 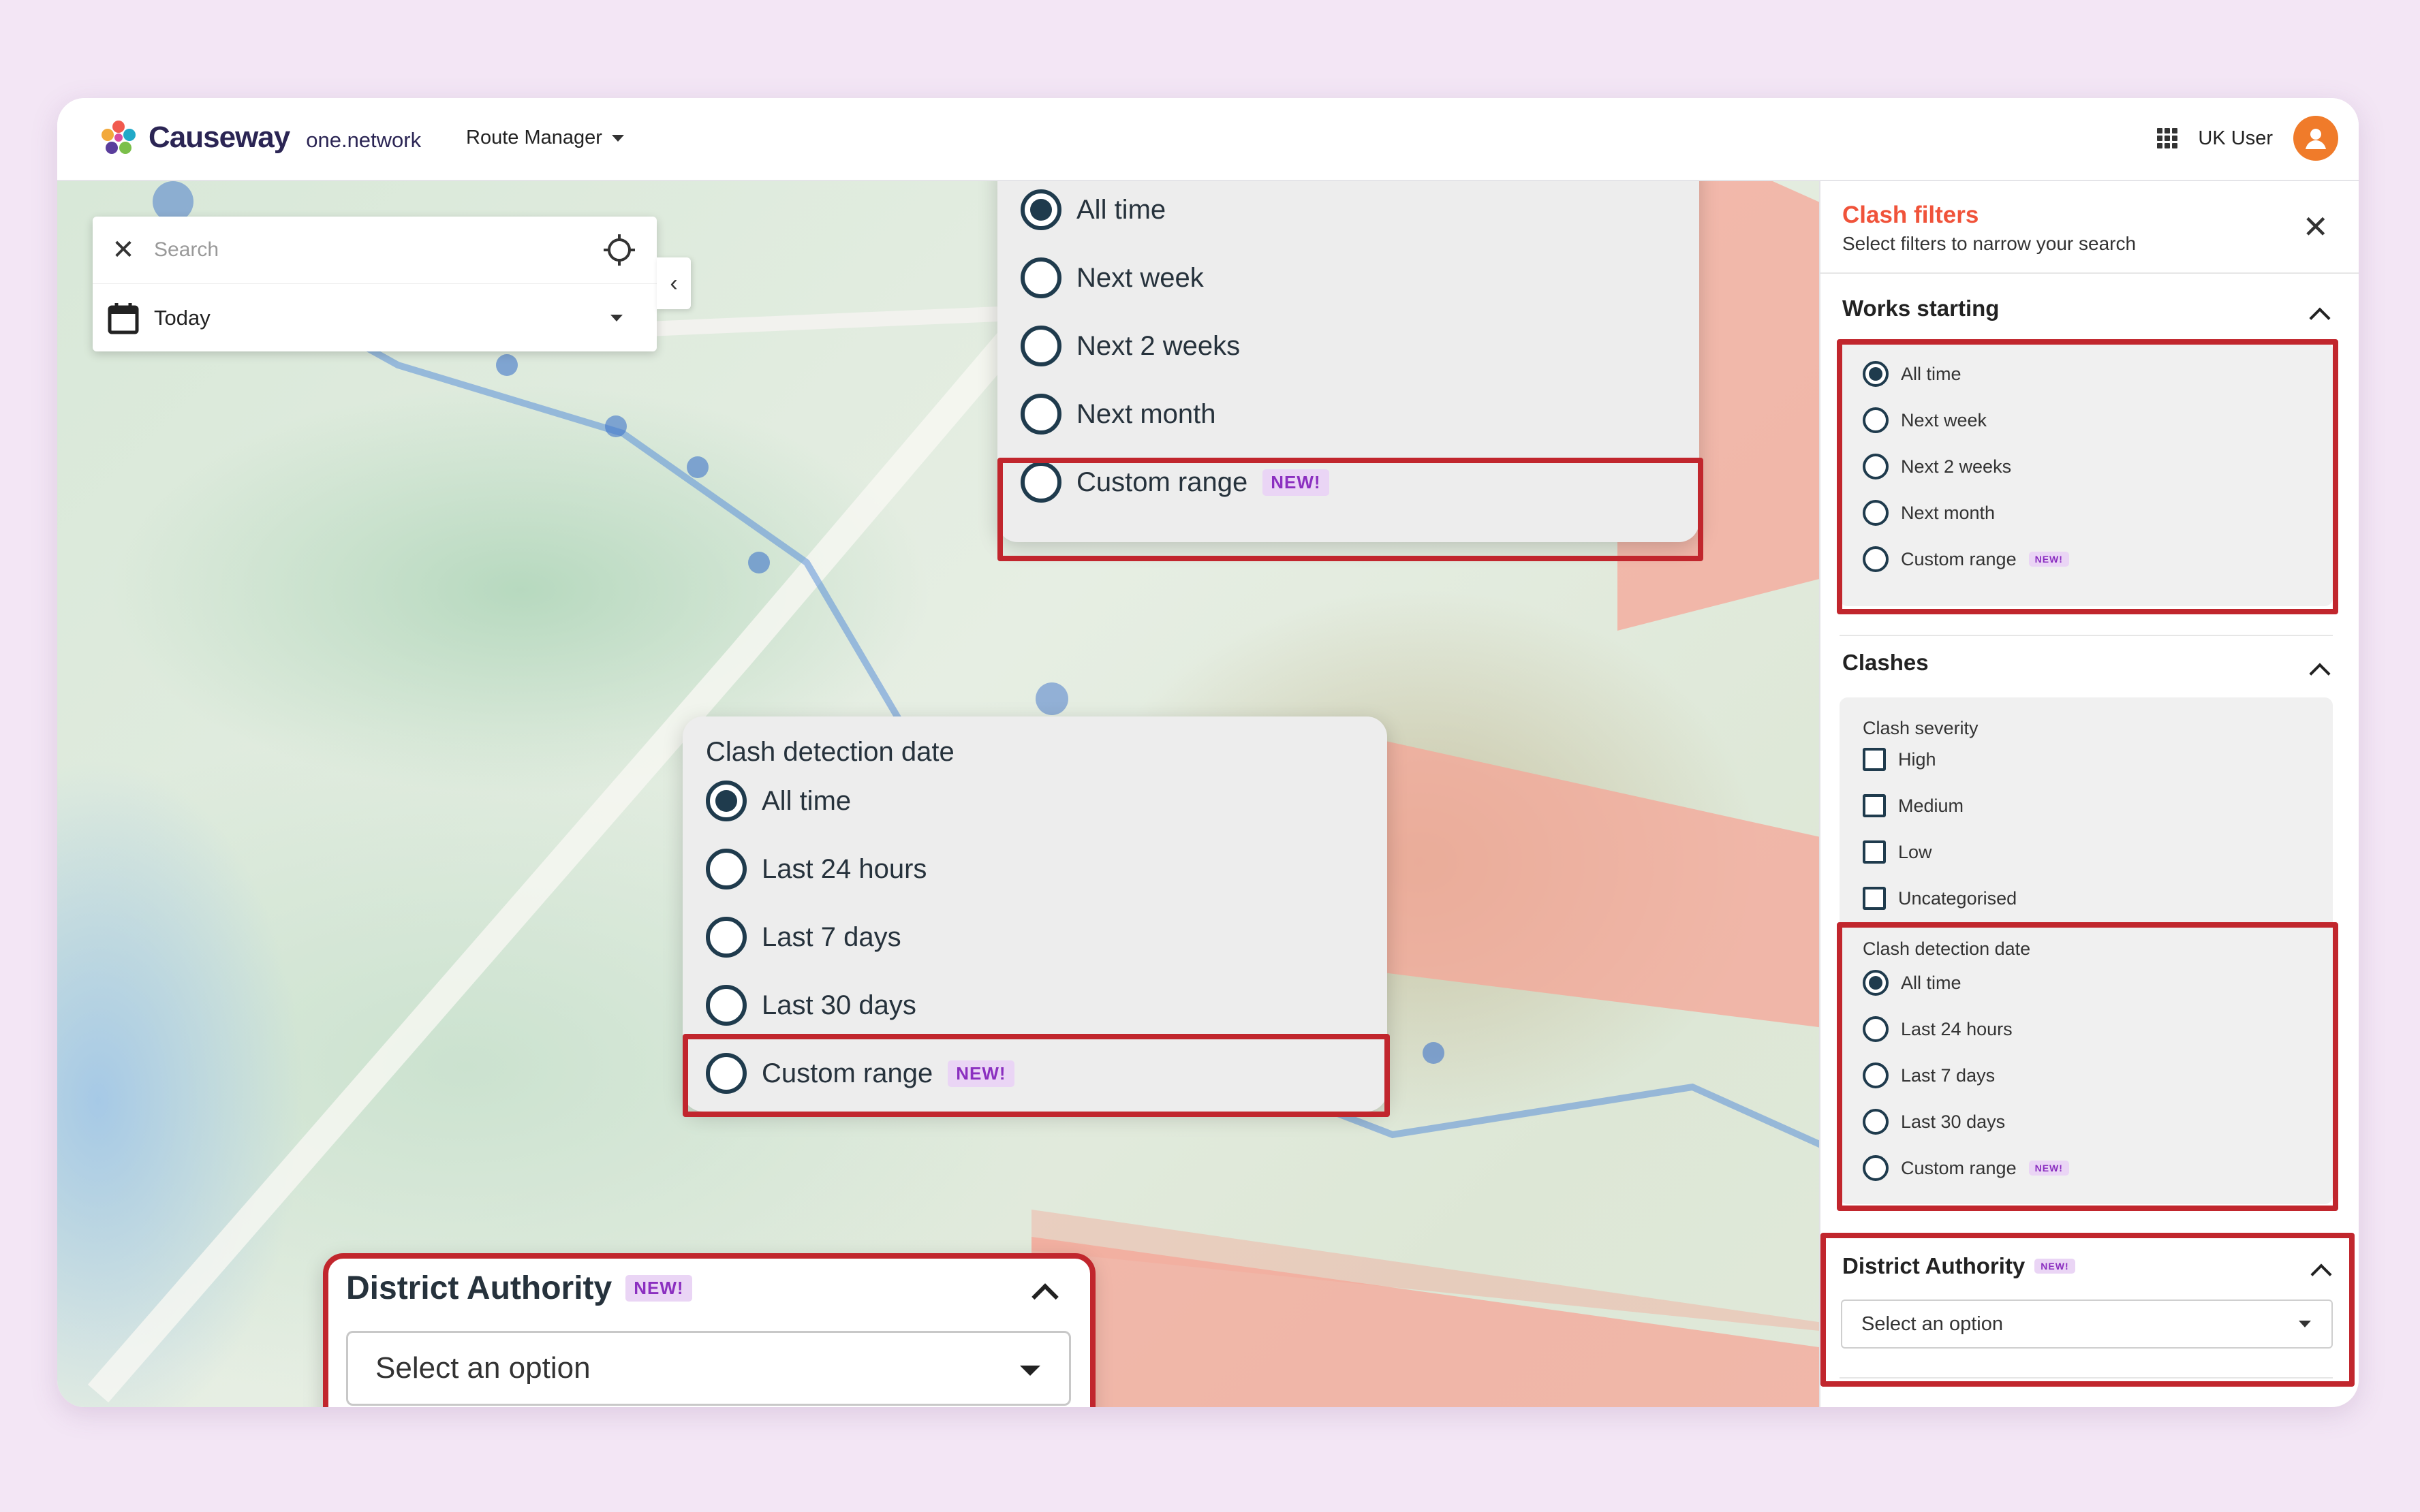 What do you see at coordinates (2315, 138) in the screenshot?
I see `avatar` at bounding box center [2315, 138].